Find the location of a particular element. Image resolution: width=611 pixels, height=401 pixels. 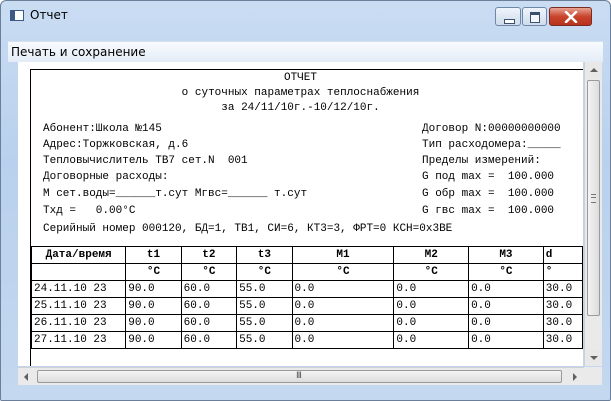

horizontal-scroll-thumb: III is located at coordinates (299, 376).